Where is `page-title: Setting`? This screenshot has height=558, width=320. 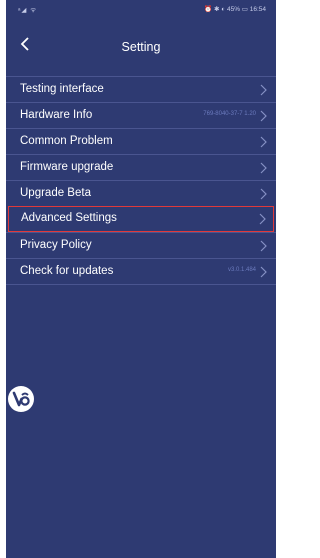
page-title: Setting is located at coordinates (141, 47).